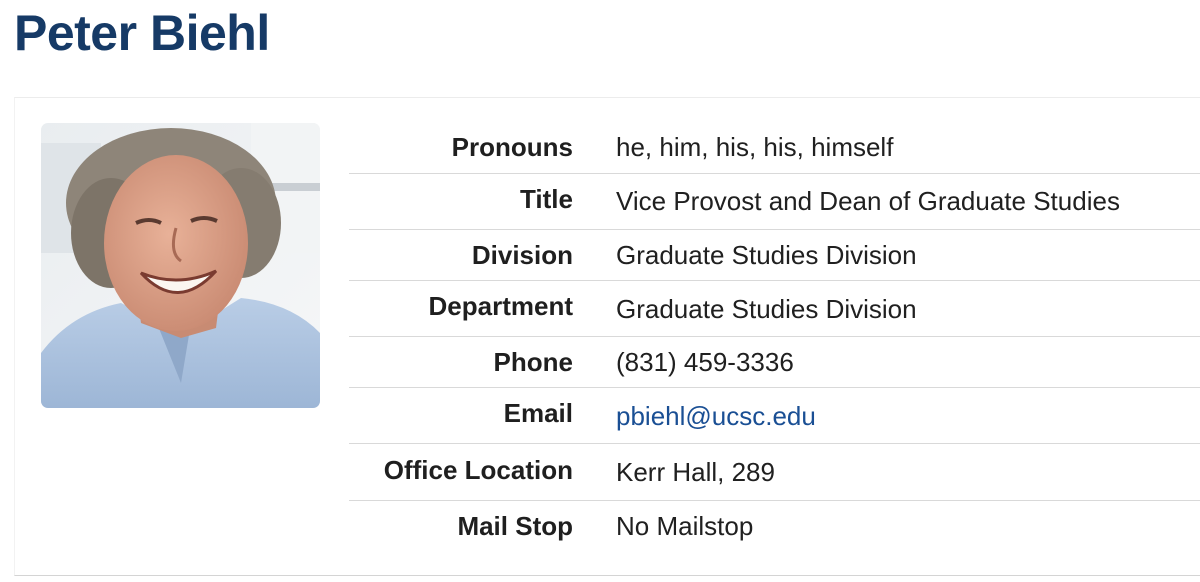 The height and width of the screenshot is (582, 1200). What do you see at coordinates (512, 147) in the screenshot?
I see `pronouns-label: Pronouns` at bounding box center [512, 147].